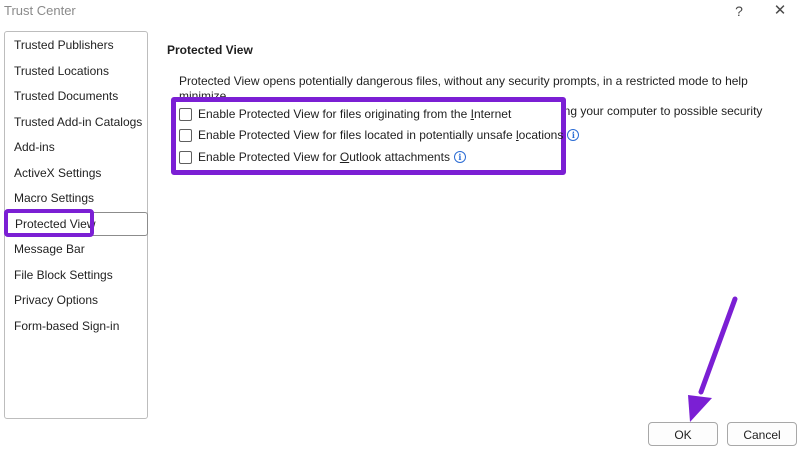 This screenshot has width=800, height=451. I want to click on cancel-button: Cancel, so click(762, 434).